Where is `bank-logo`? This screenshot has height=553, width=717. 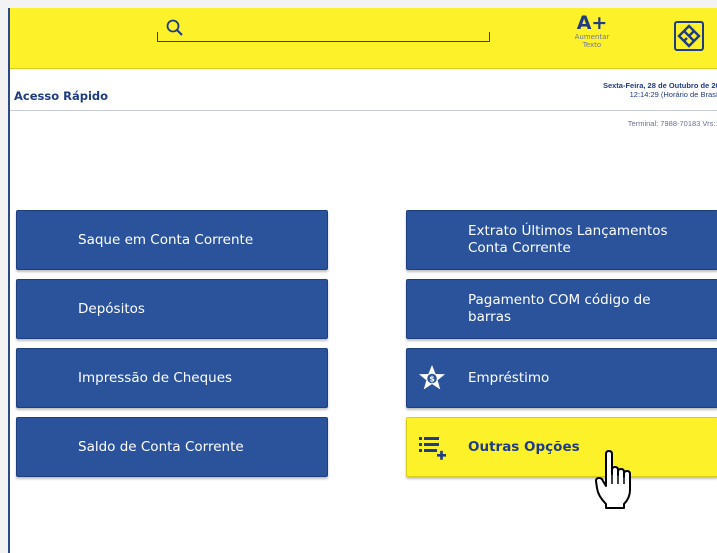
bank-logo is located at coordinates (689, 36).